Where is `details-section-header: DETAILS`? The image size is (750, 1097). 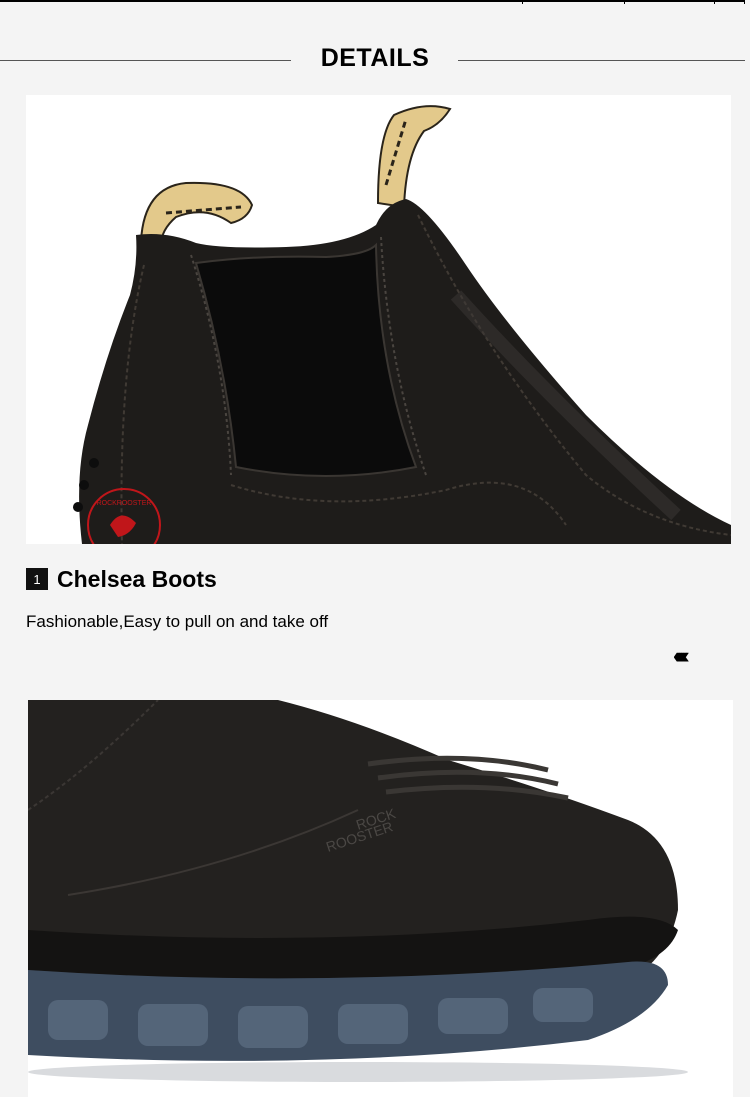
details-section-header: DETAILS is located at coordinates (375, 60).